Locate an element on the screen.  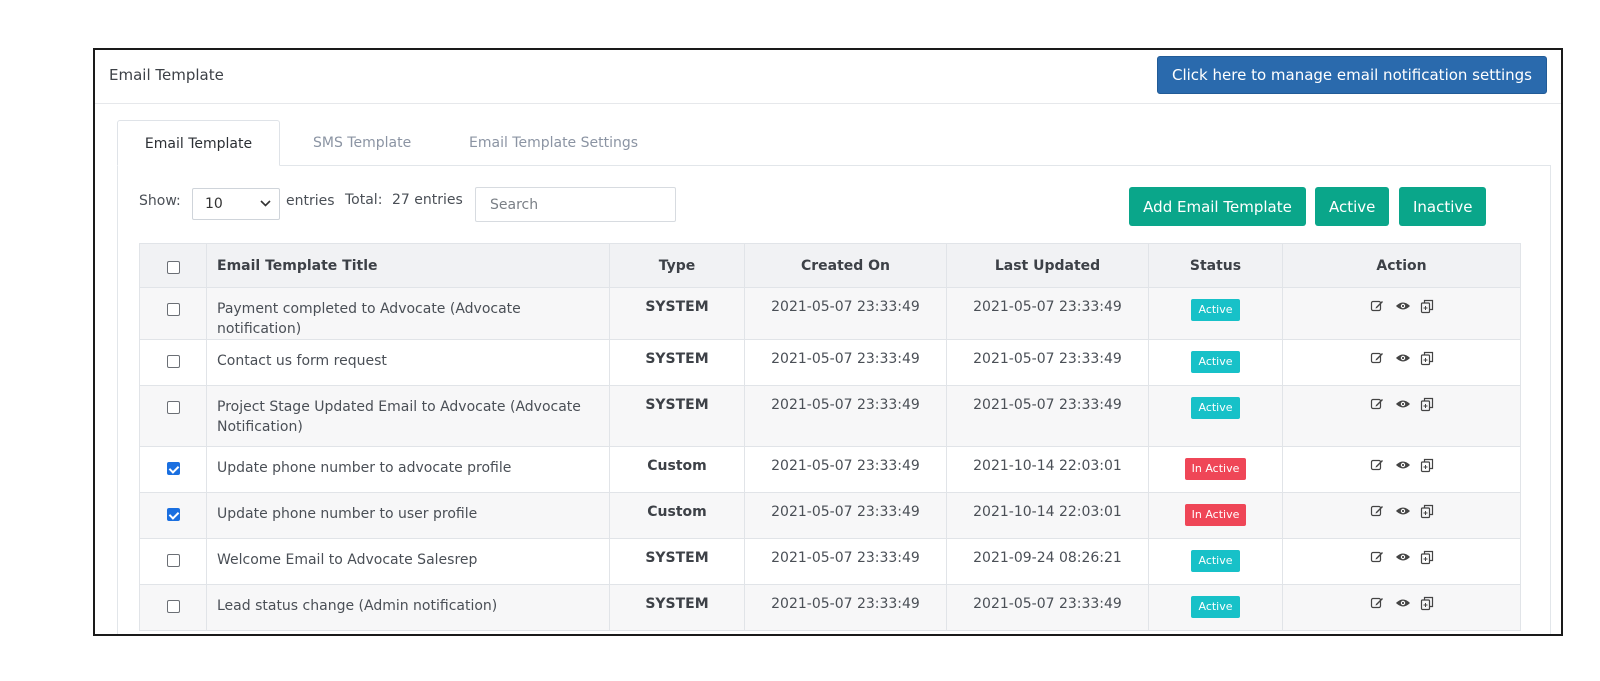
show-label: Show: is located at coordinates (160, 201).